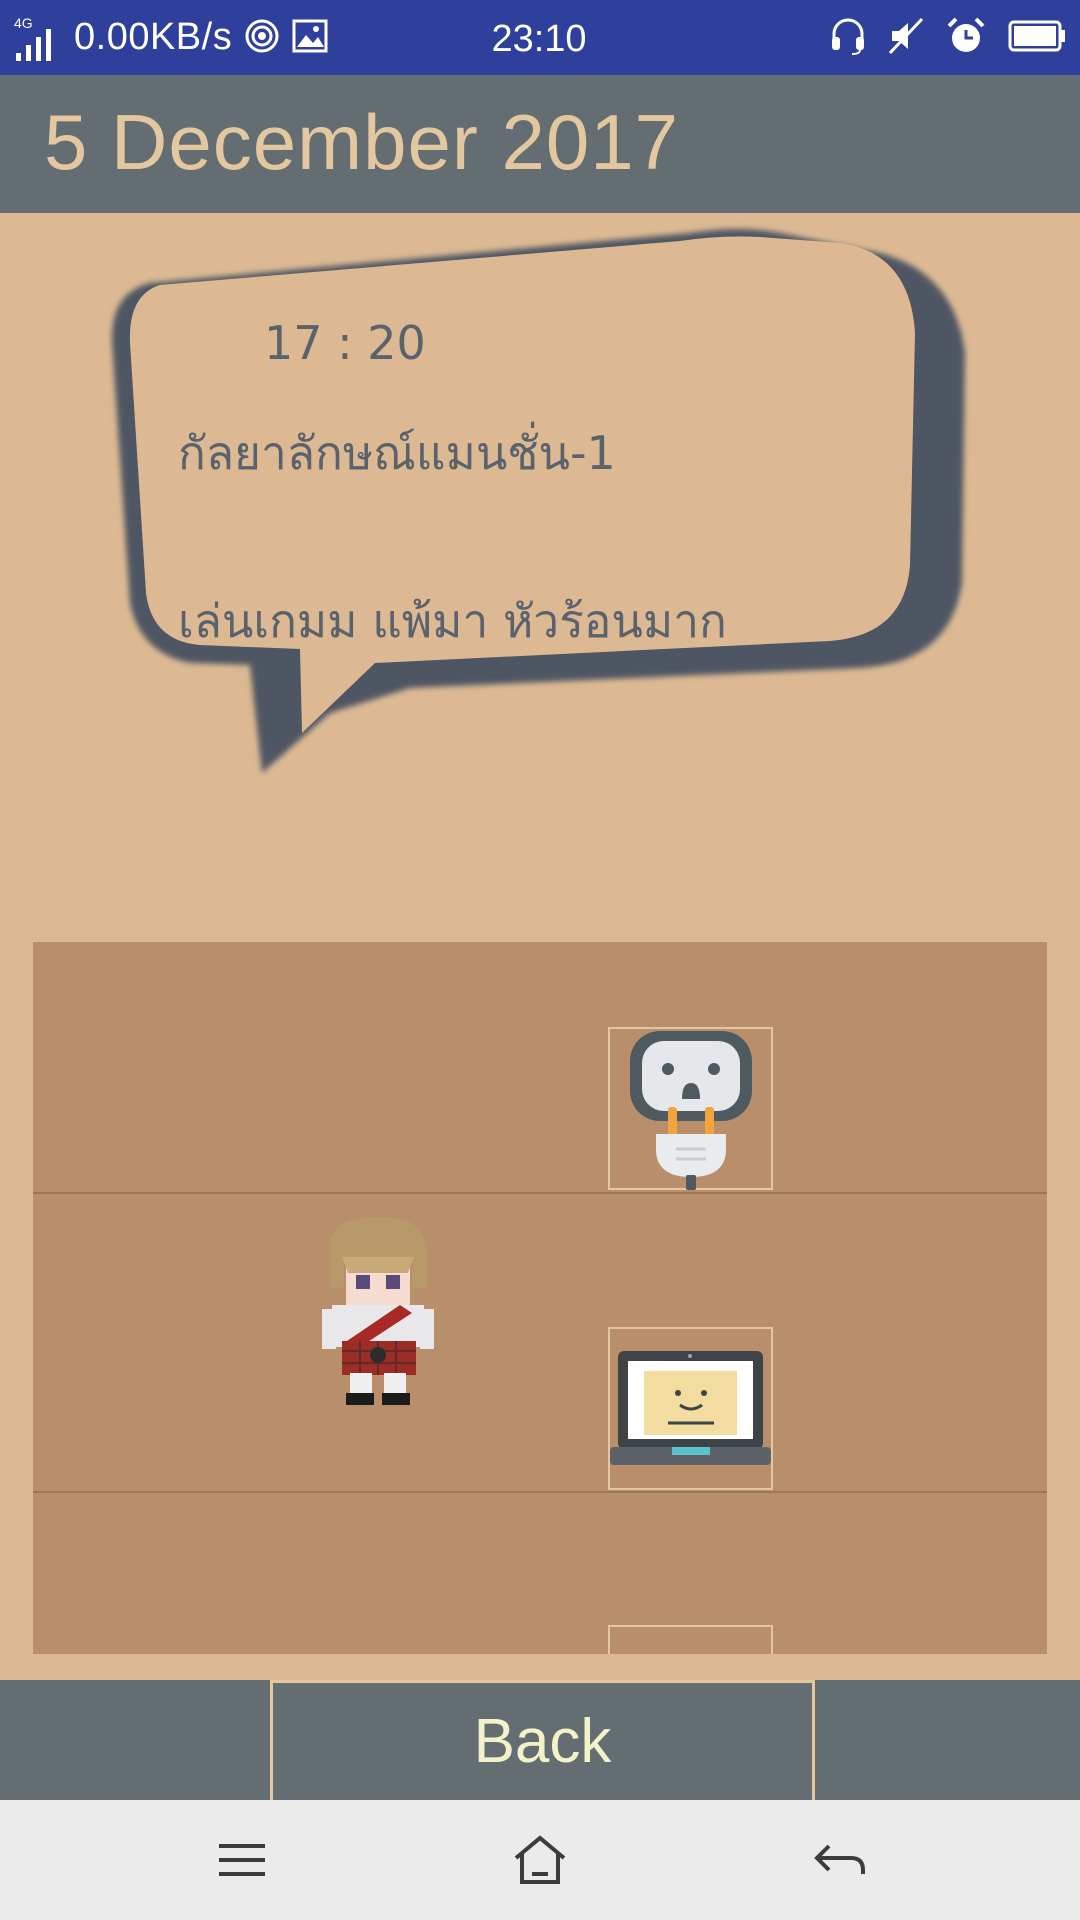 This screenshot has height=1920, width=1080. Describe the element at coordinates (242, 1860) in the screenshot. I see `menu-icon` at that location.